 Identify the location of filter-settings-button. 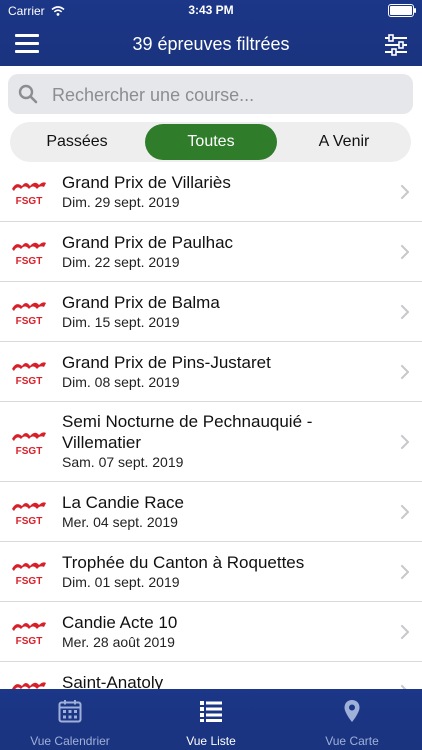
(396, 45).